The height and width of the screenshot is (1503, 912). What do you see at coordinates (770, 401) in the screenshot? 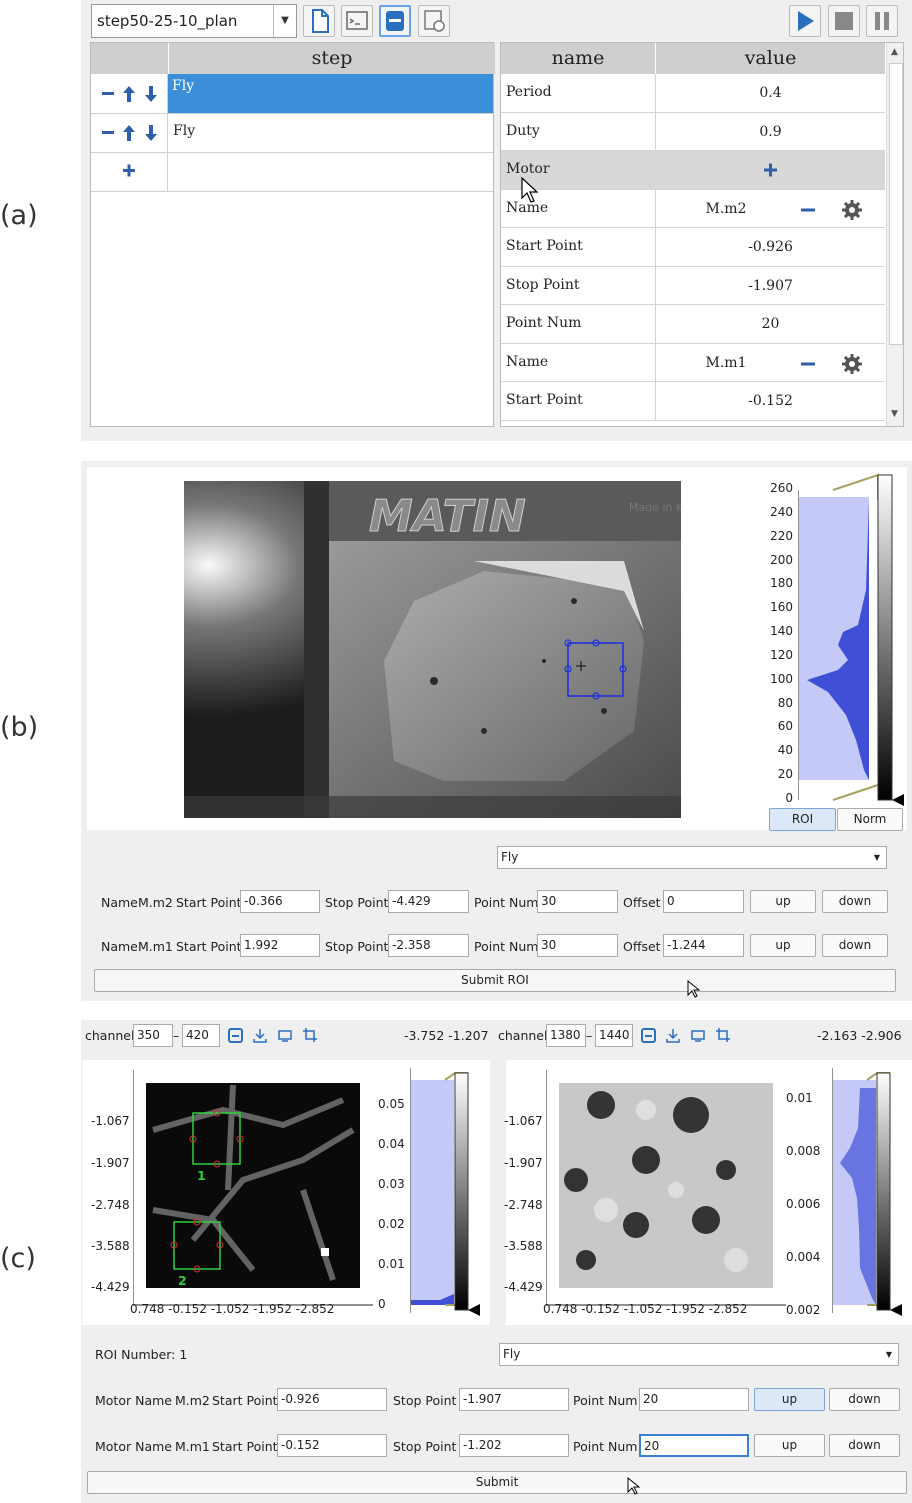
I see `param-value: -0.152` at bounding box center [770, 401].